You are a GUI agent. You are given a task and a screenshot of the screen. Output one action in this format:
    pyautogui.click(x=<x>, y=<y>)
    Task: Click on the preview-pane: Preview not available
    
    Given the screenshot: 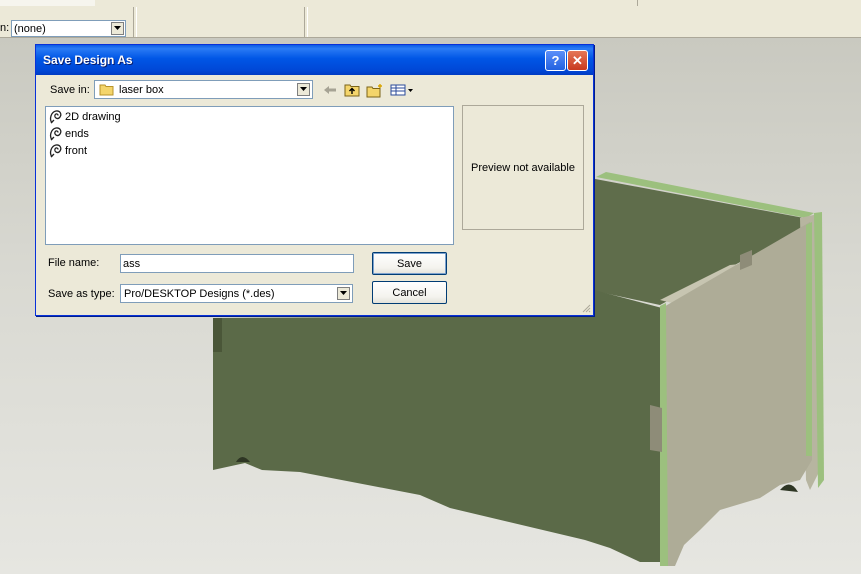 What is the action you would take?
    pyautogui.click(x=523, y=167)
    